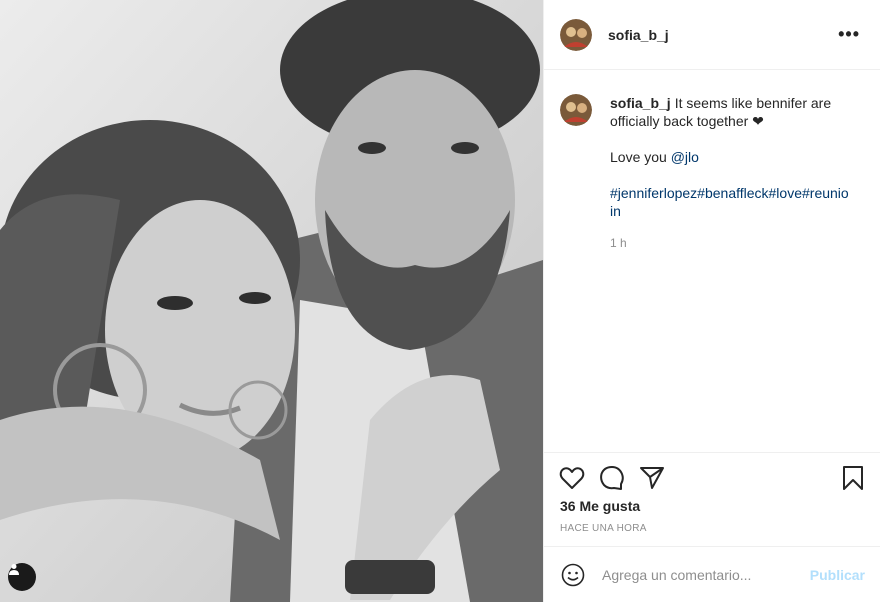 This screenshot has width=880, height=602. Describe the element at coordinates (576, 34) in the screenshot. I see `avatar` at that location.